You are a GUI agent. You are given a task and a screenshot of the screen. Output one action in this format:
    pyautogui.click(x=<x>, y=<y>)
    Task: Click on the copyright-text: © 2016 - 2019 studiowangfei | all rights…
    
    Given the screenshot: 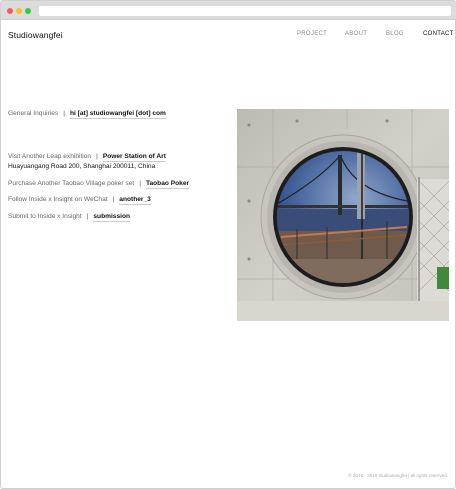 What is the action you would take?
    pyautogui.click(x=398, y=475)
    